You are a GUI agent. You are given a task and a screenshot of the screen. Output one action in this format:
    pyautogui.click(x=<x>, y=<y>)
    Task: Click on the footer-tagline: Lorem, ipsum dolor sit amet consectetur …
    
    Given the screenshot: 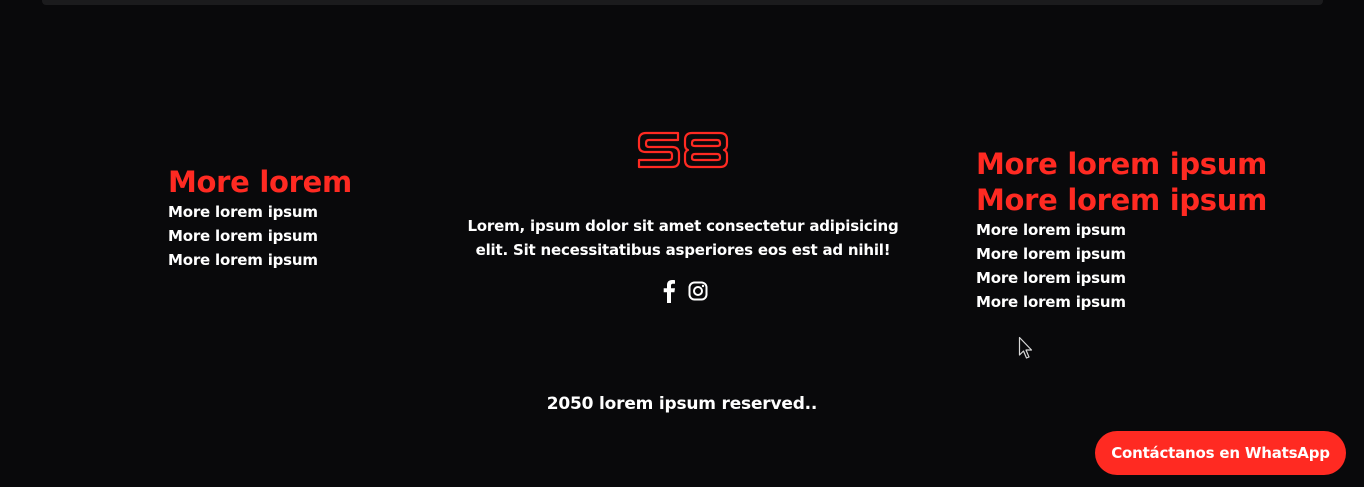 What is the action you would take?
    pyautogui.click(x=683, y=238)
    